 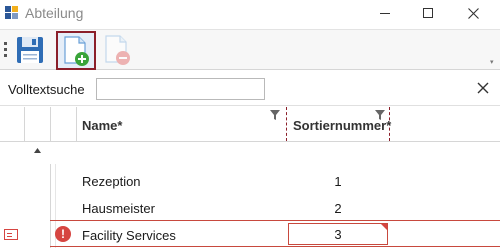 I want to click on cell-name: Rezeption, so click(x=111, y=181).